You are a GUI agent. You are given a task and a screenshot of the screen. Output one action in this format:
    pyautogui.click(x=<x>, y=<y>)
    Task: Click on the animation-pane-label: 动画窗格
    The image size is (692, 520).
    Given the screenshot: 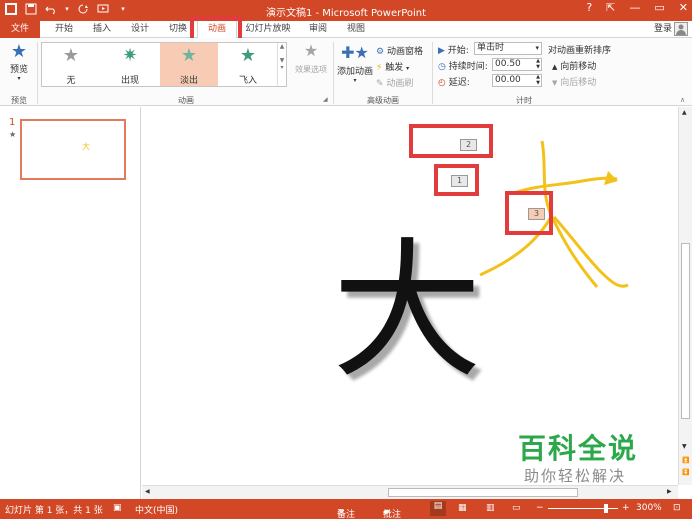 What is the action you would take?
    pyautogui.click(x=404, y=52)
    